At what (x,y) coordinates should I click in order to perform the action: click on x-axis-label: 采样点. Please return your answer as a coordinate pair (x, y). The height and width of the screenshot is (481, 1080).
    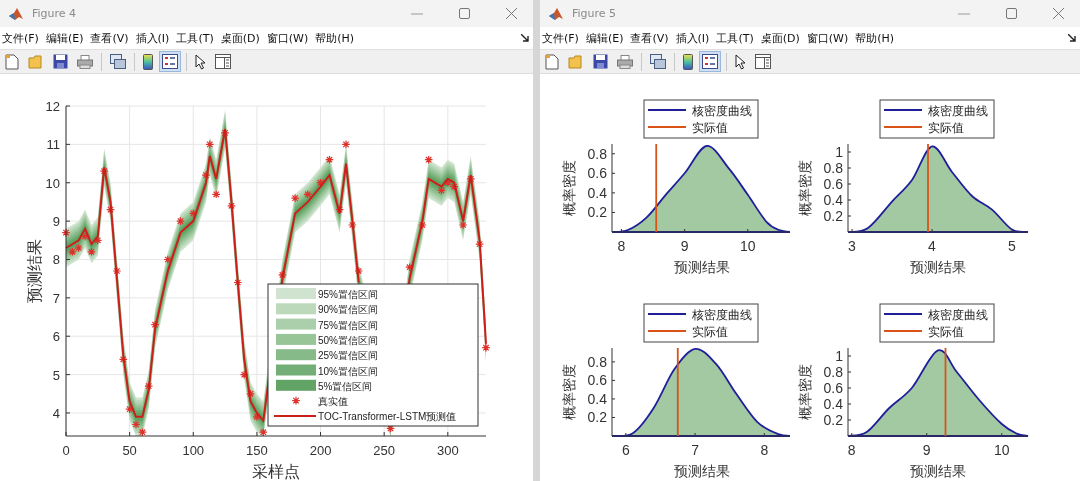
    Looking at the image, I should click on (276, 471).